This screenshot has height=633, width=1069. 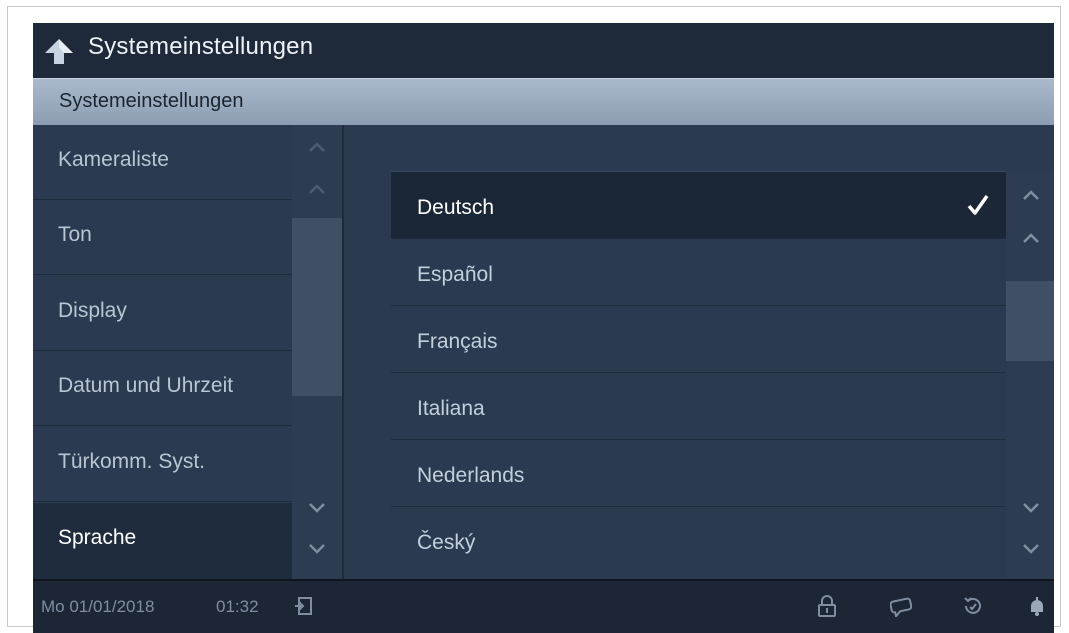 What do you see at coordinates (698, 542) in the screenshot?
I see `language-item-cesky: Český` at bounding box center [698, 542].